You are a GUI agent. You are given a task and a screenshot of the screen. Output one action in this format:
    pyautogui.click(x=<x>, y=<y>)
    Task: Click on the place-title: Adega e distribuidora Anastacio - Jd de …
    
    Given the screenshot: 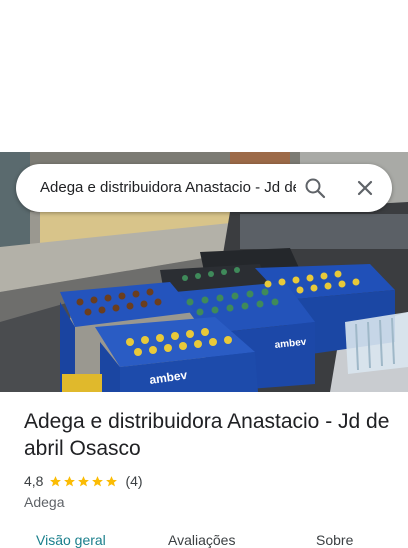 What is the action you would take?
    pyautogui.click(x=207, y=435)
    